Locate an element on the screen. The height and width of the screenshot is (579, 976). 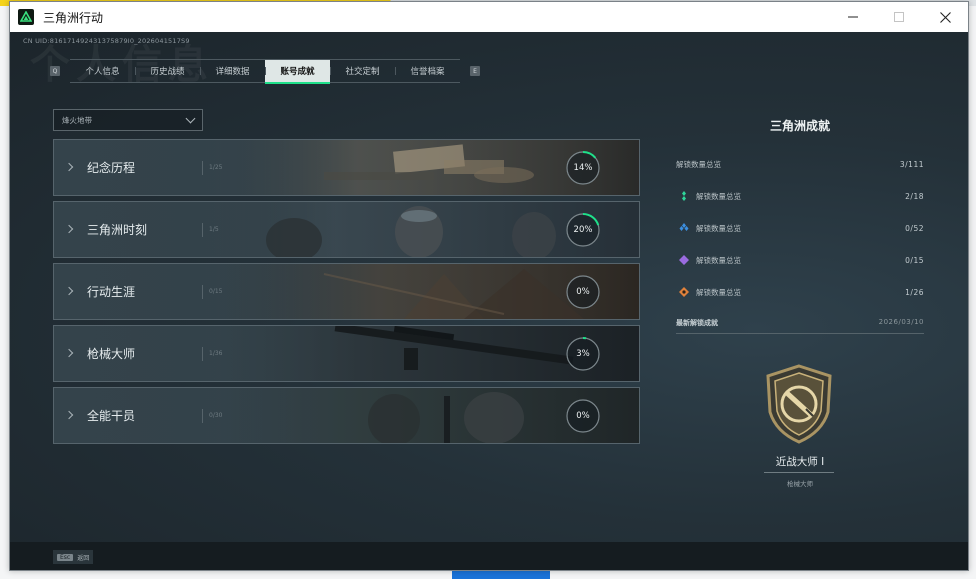
mode-filter-dropdown: 烽火地带 is located at coordinates (128, 120).